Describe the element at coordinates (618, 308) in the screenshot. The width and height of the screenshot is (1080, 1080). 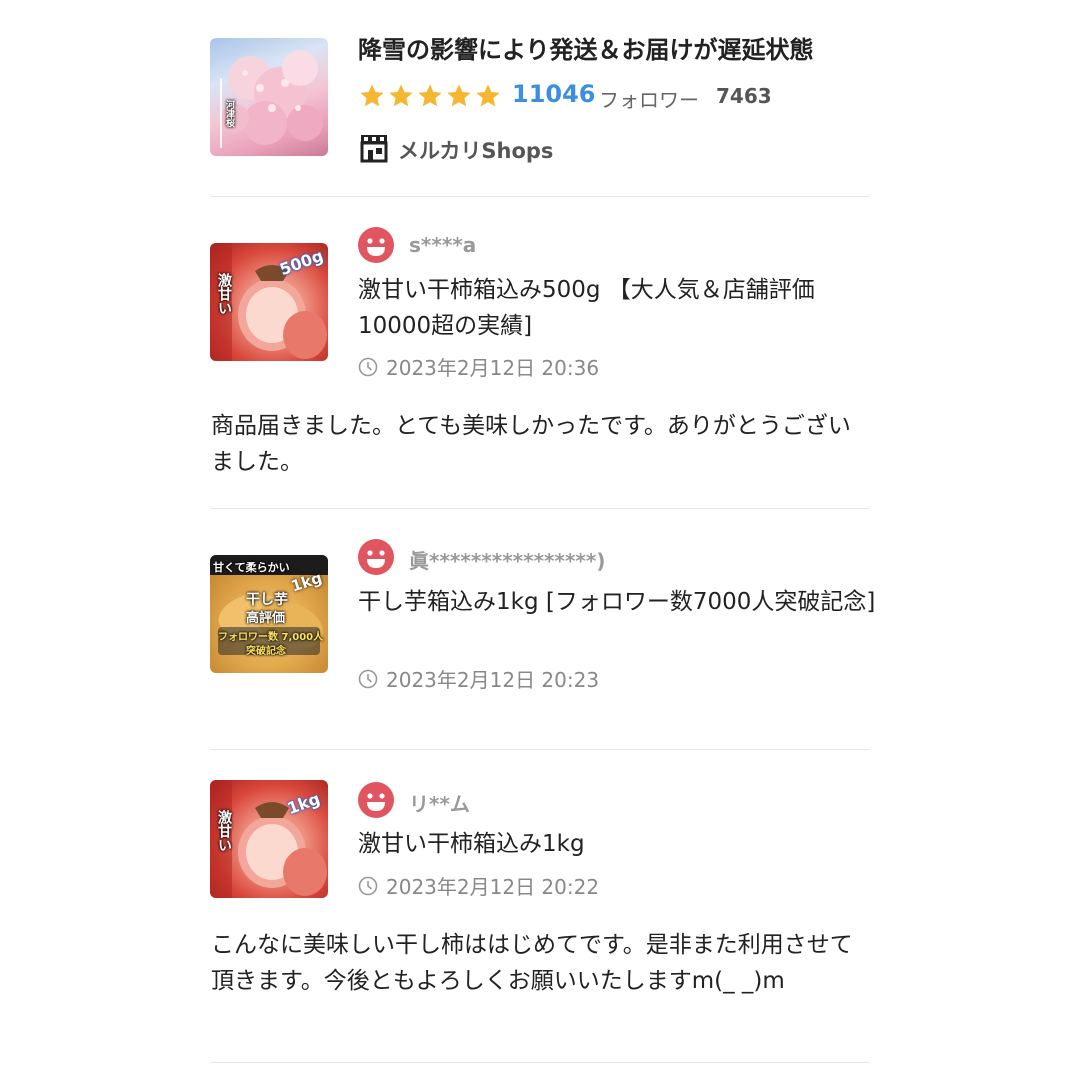
I see `product-title: 激甘い干柿箱込み500g 【大人気＆店舗評価10000超の実績]` at that location.